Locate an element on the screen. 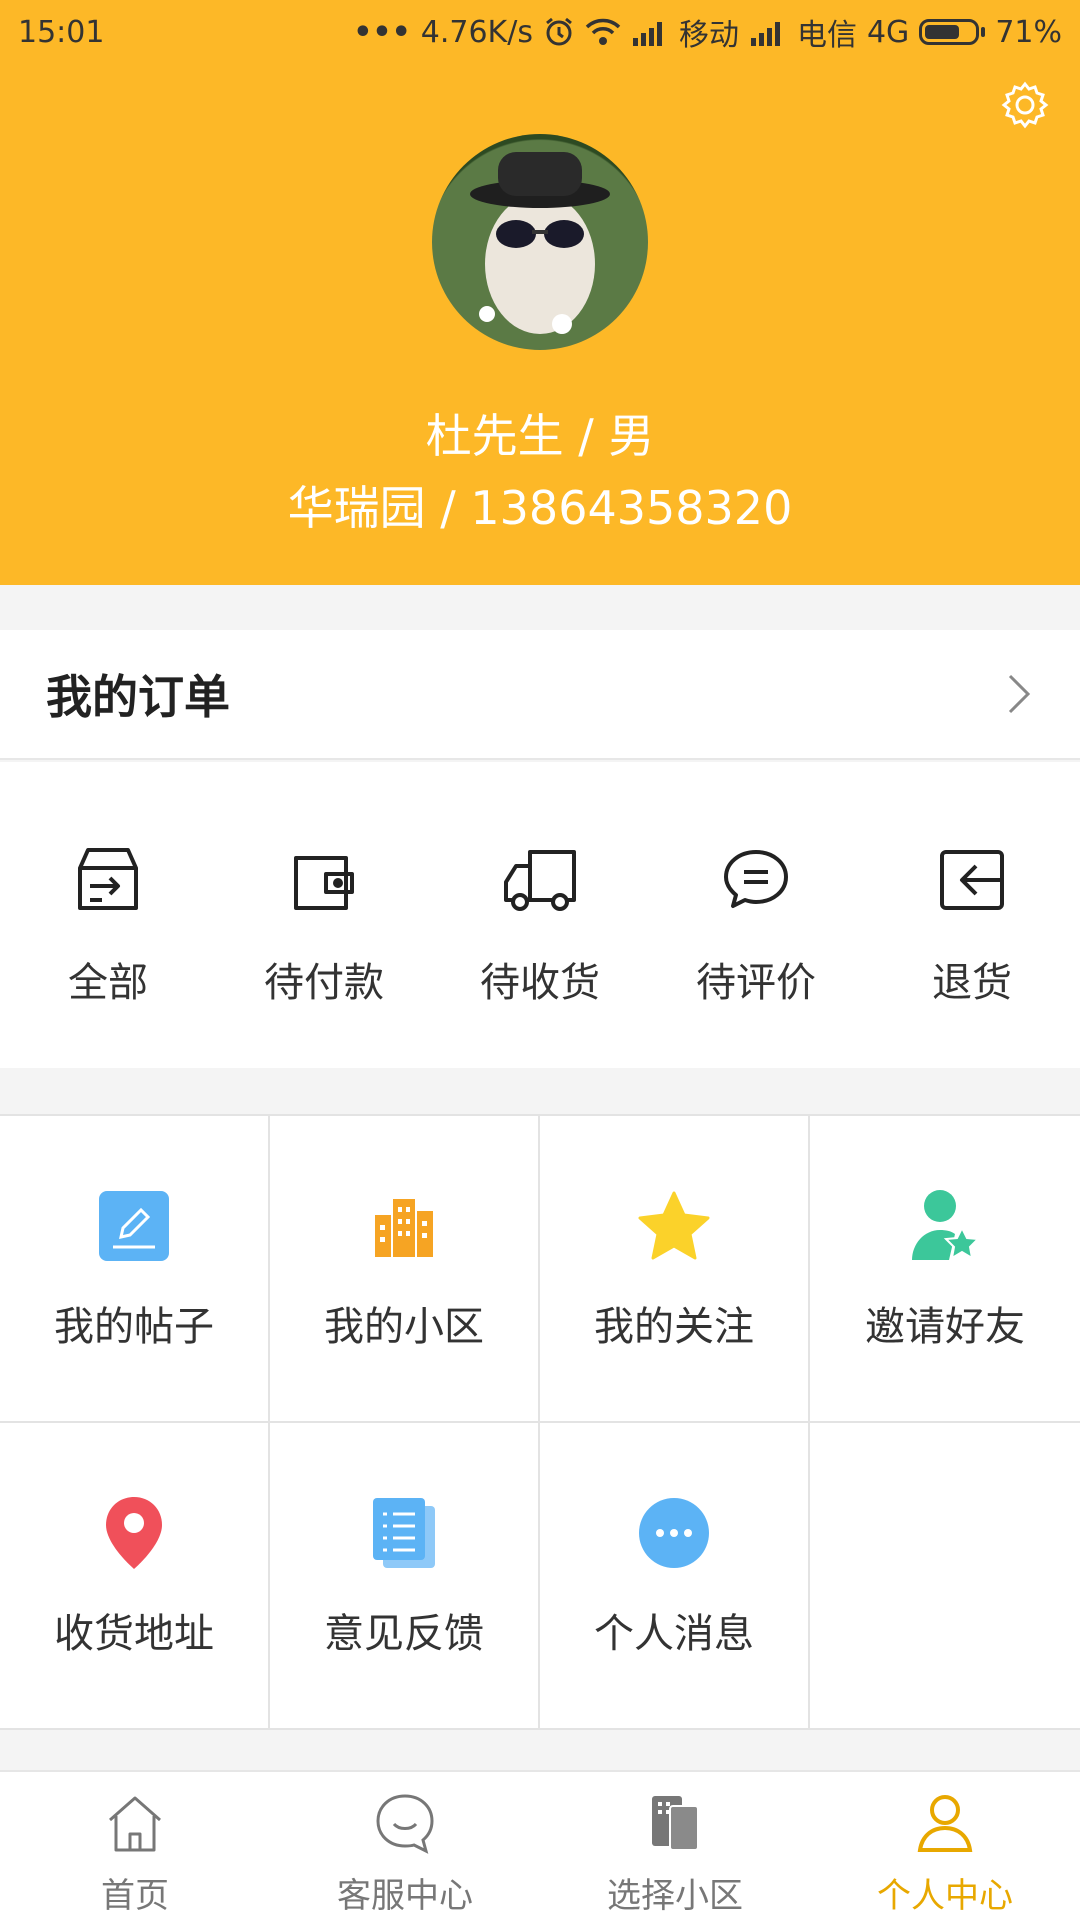 The width and height of the screenshot is (1080, 1920). battery-percent: 71% is located at coordinates (1028, 32).